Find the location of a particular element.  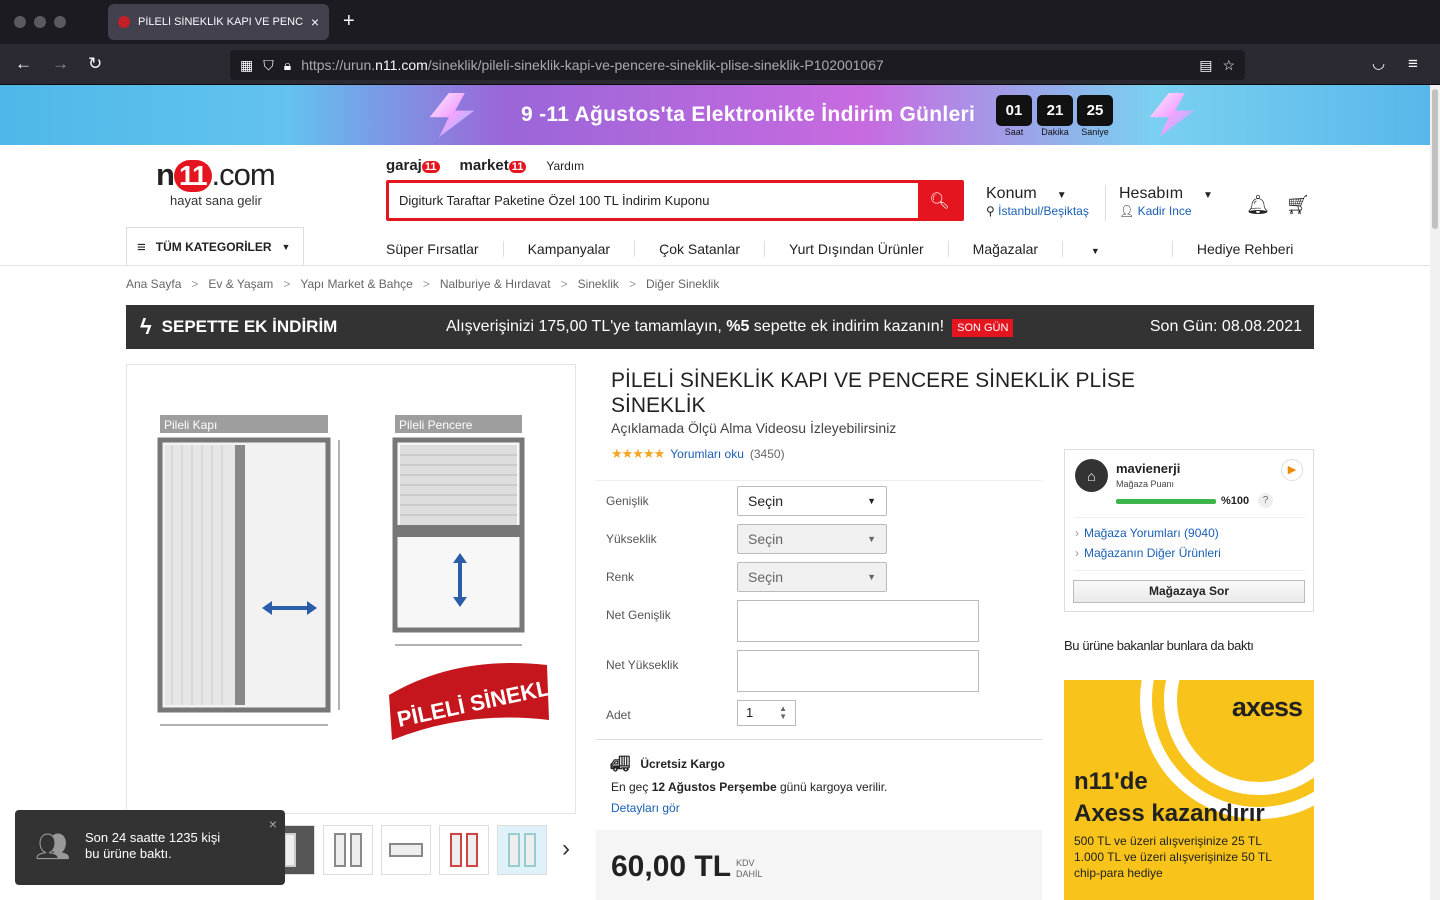

height-label: Yükseklik is located at coordinates (631, 539).